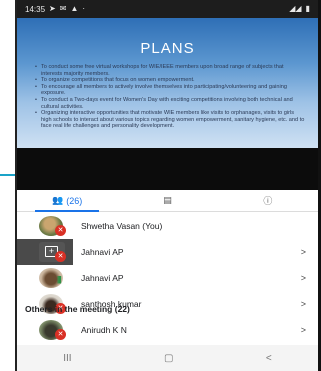 The height and width of the screenshot is (371, 321). I want to click on status-bar: 14:35 ➤ ✉ ▲ · ◢◢ ▮, so click(167, 9).